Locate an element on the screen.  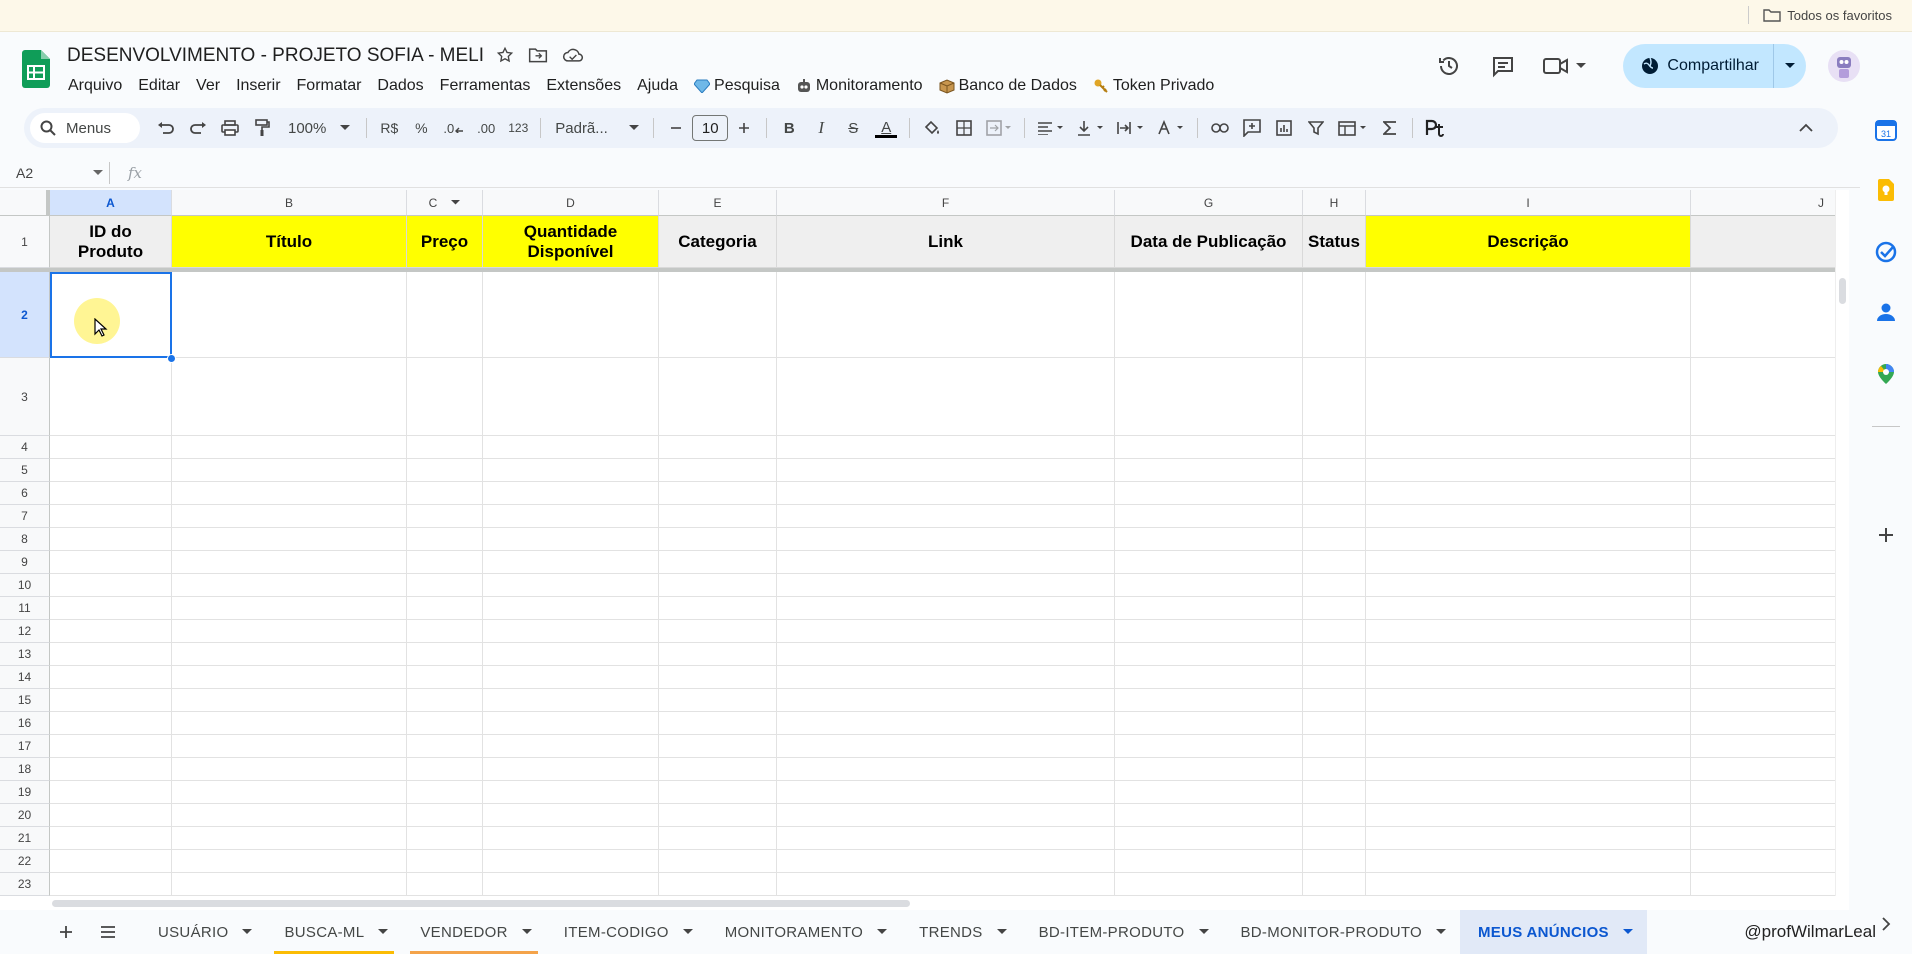
cell-i17 is located at coordinates (1528, 746).